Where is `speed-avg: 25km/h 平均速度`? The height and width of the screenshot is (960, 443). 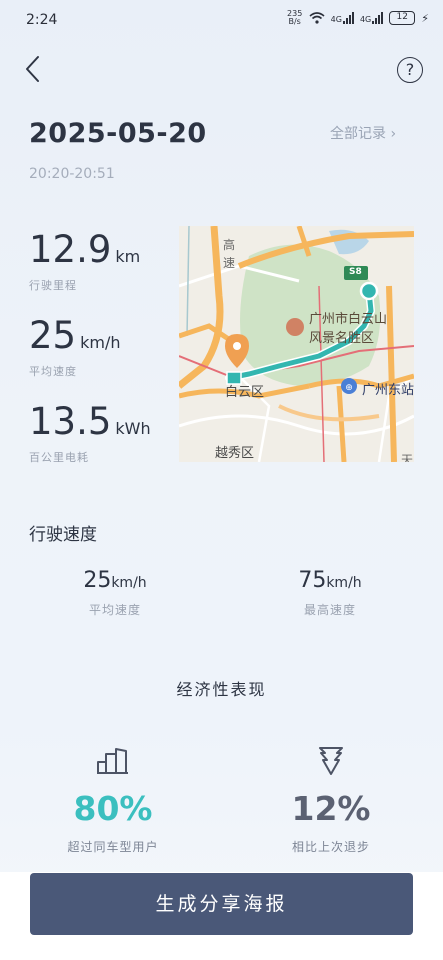
speed-avg: 25km/h 平均速度 is located at coordinates (115, 593).